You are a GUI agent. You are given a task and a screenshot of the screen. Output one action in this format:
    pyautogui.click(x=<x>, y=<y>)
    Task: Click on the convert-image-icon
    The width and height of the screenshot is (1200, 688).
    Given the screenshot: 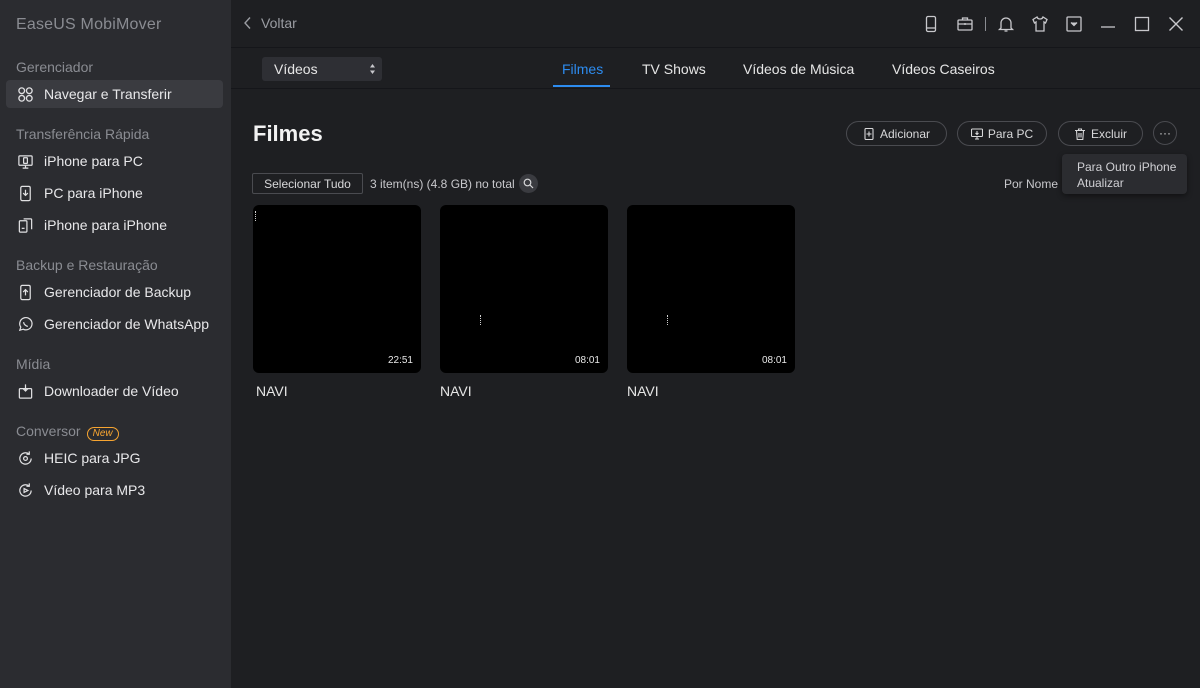 What is the action you would take?
    pyautogui.click(x=25, y=458)
    